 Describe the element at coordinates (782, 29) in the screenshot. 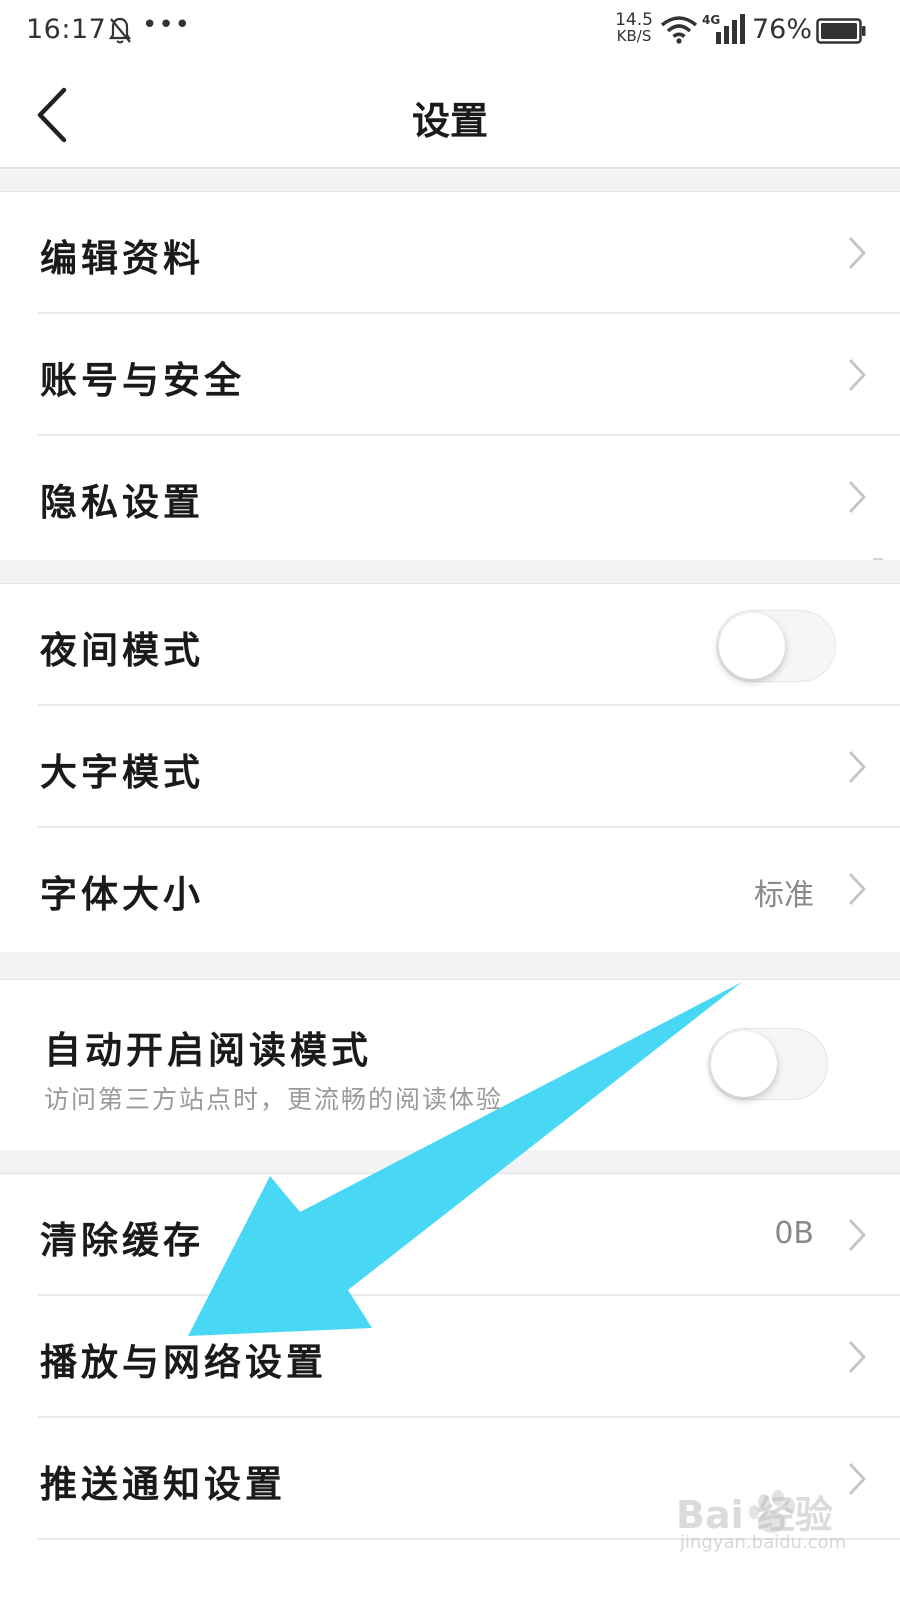

I see `battery-percent: 76%` at that location.